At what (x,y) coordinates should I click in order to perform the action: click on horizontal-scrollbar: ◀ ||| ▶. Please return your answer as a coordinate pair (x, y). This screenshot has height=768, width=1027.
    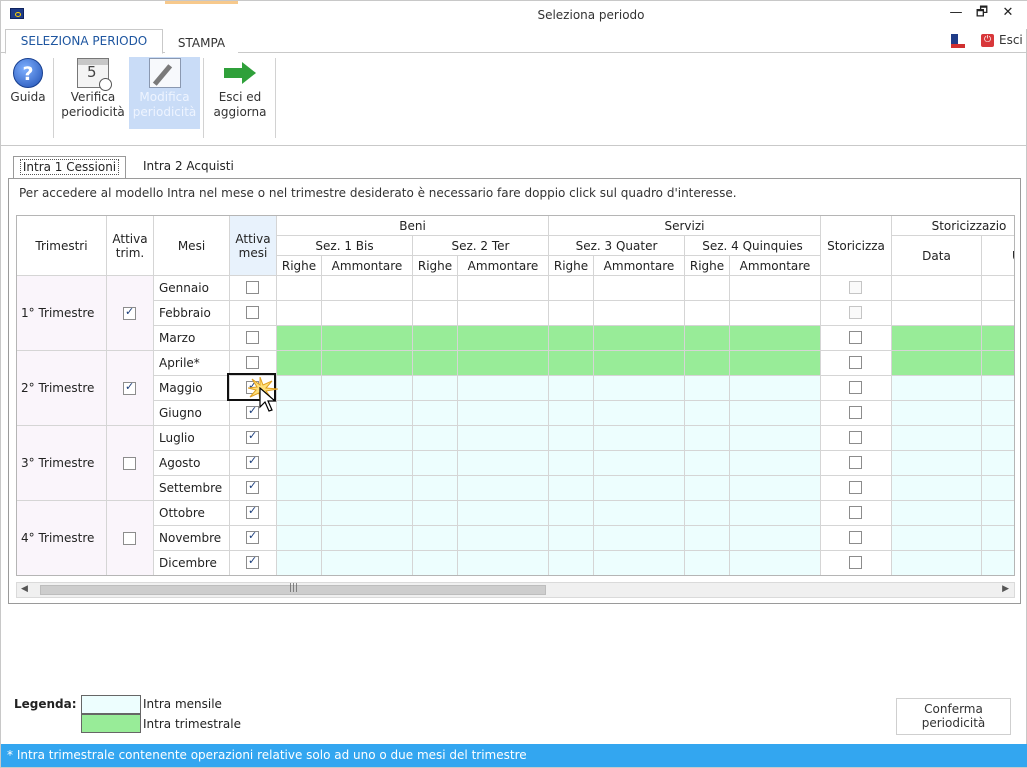
    Looking at the image, I should click on (515, 590).